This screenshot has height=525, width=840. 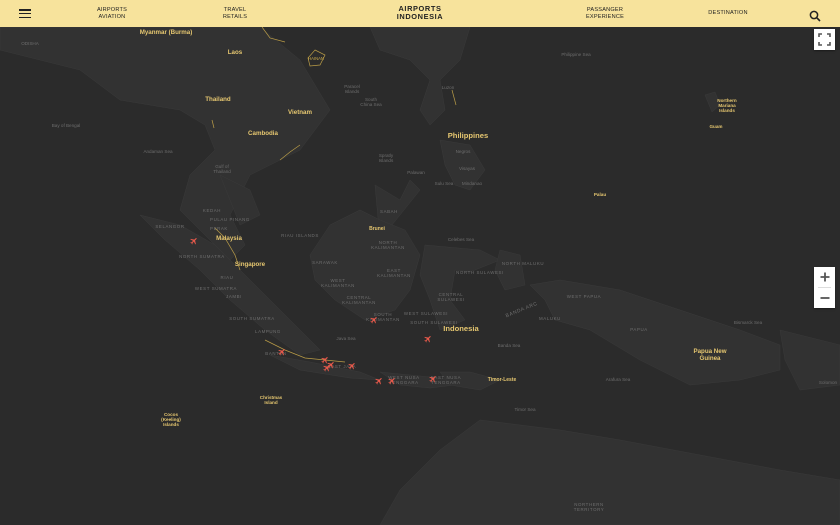 I want to click on airport-marker-medan, so click(x=194, y=239).